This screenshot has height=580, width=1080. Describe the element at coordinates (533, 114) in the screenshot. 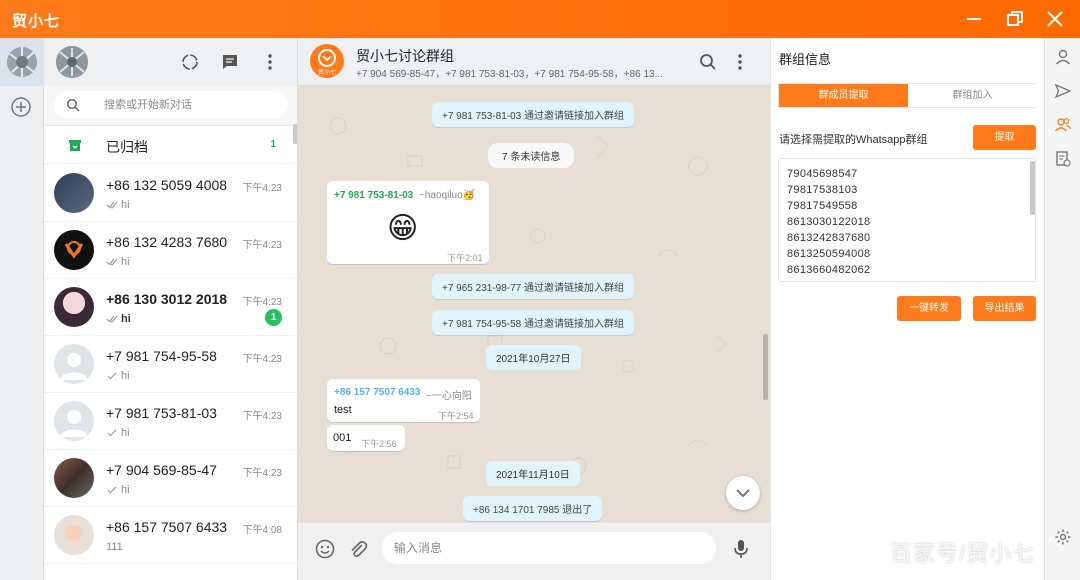

I see `system-message: +7 981 753-81-03 通过邀请链接加入群组` at that location.